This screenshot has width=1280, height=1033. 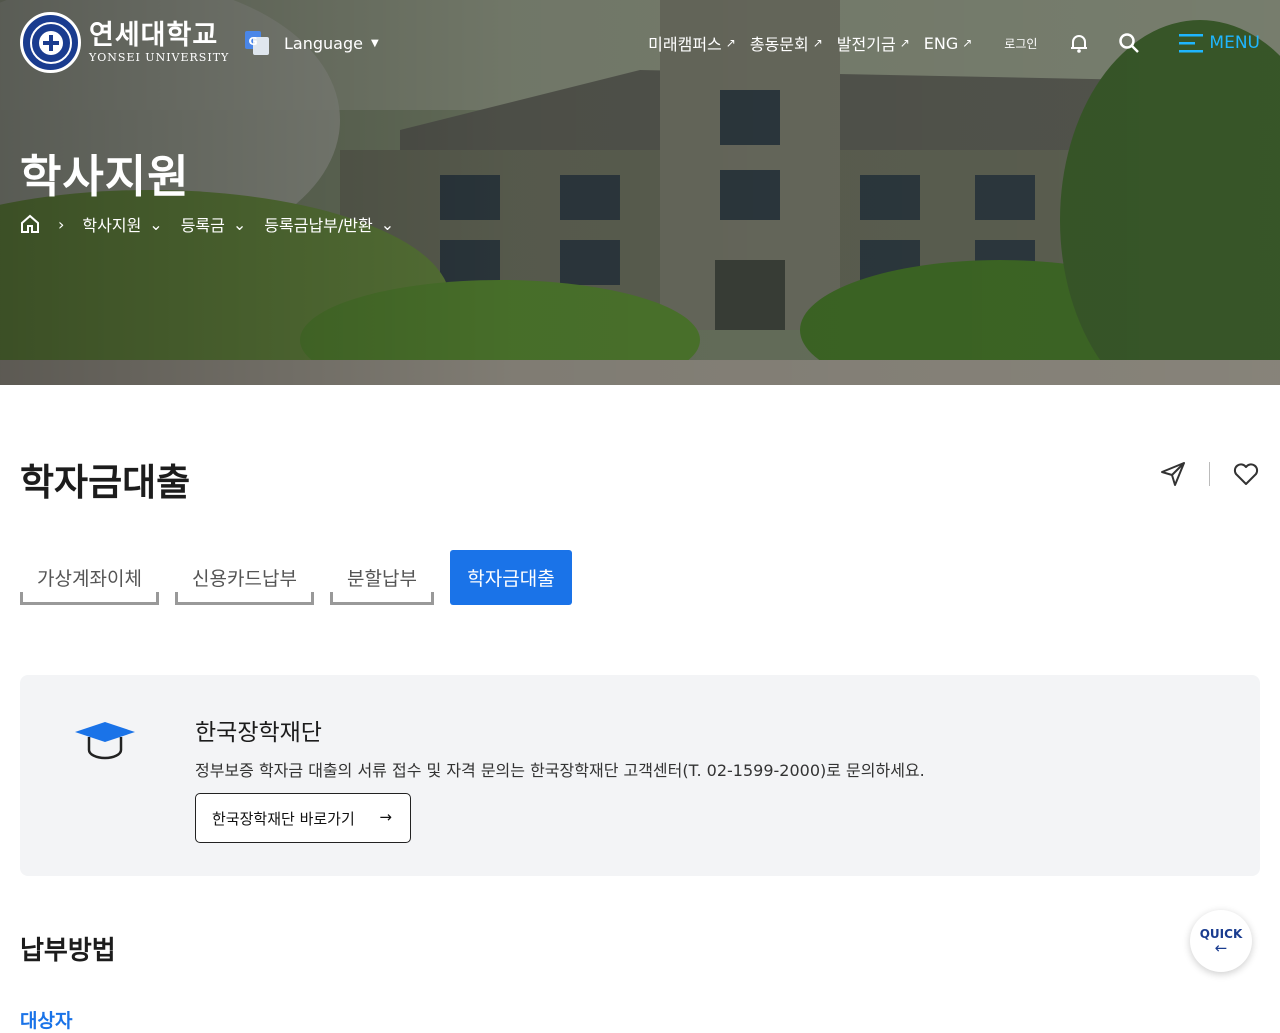 What do you see at coordinates (382, 577) in the screenshot?
I see `tab-installment: 분할납부` at bounding box center [382, 577].